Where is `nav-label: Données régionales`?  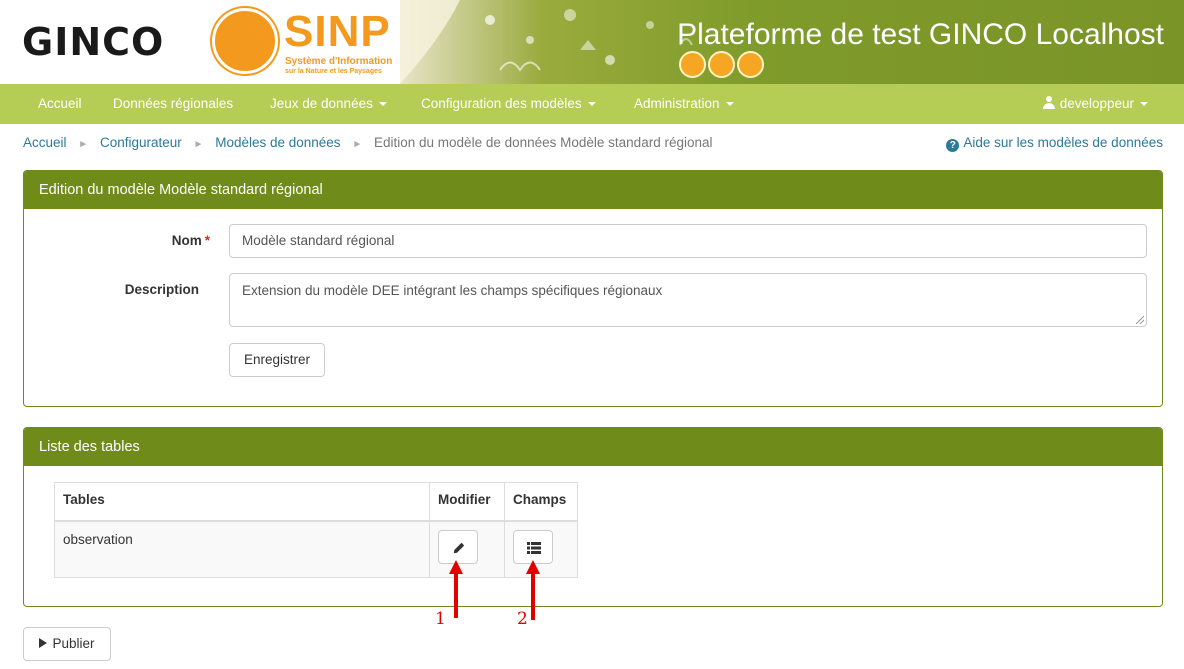
nav-label: Données régionales is located at coordinates (173, 103).